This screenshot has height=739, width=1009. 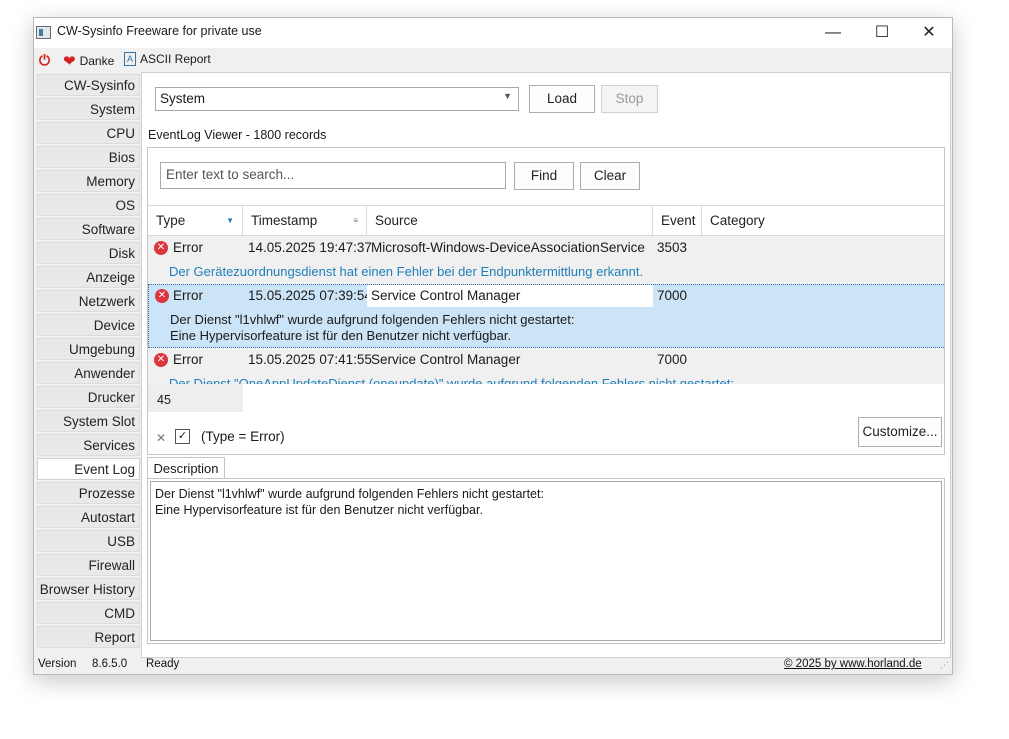 I want to click on log-source-value: System, so click(x=183, y=98).